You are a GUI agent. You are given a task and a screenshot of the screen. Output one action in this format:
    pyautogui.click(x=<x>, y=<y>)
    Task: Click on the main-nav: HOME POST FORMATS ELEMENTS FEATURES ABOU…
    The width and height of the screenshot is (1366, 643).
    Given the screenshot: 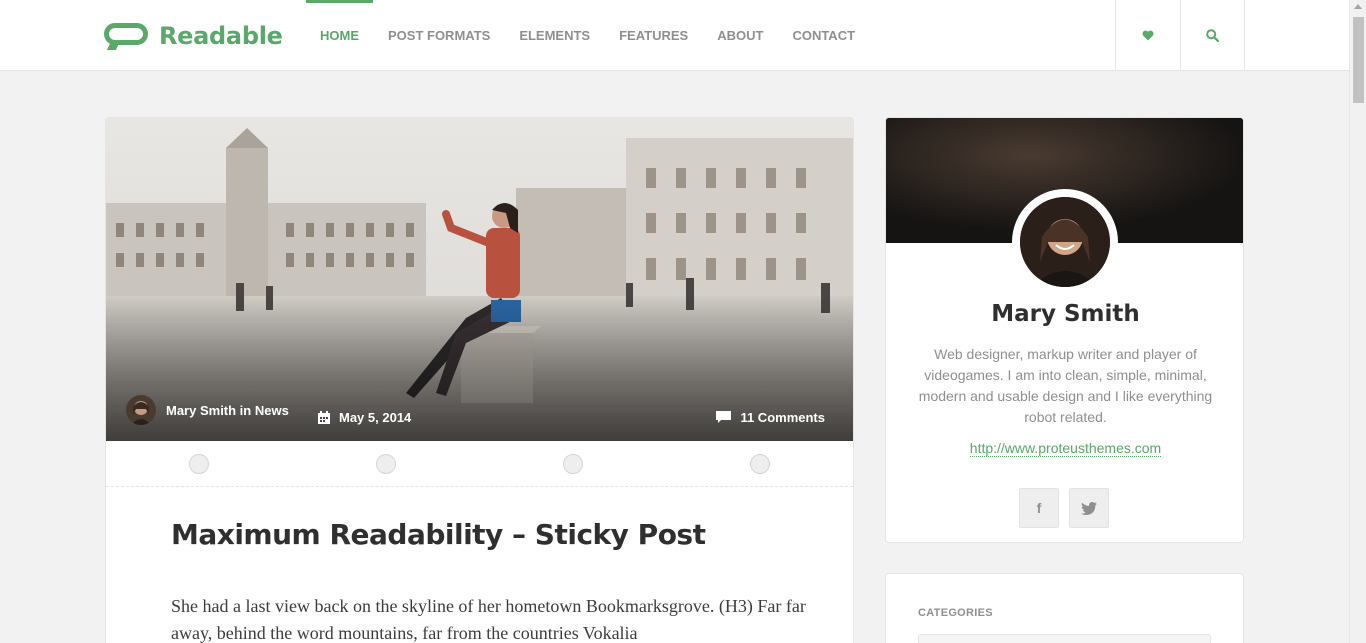 What is the action you would take?
    pyautogui.click(x=588, y=35)
    